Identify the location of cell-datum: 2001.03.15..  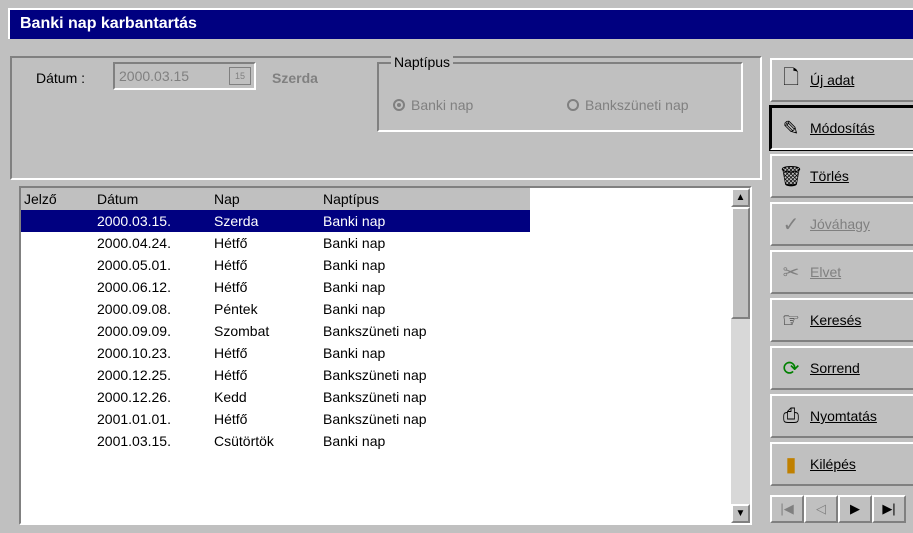
(134, 441).